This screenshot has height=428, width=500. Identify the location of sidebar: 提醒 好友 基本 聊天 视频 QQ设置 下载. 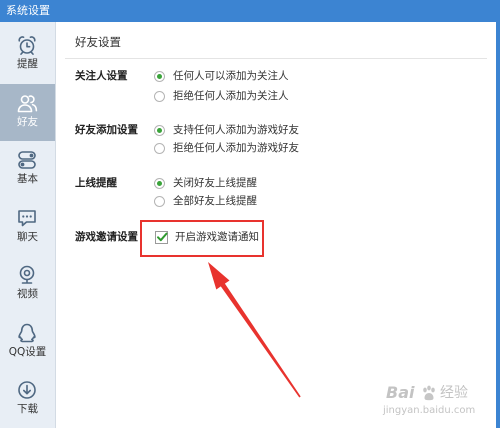
(28, 225).